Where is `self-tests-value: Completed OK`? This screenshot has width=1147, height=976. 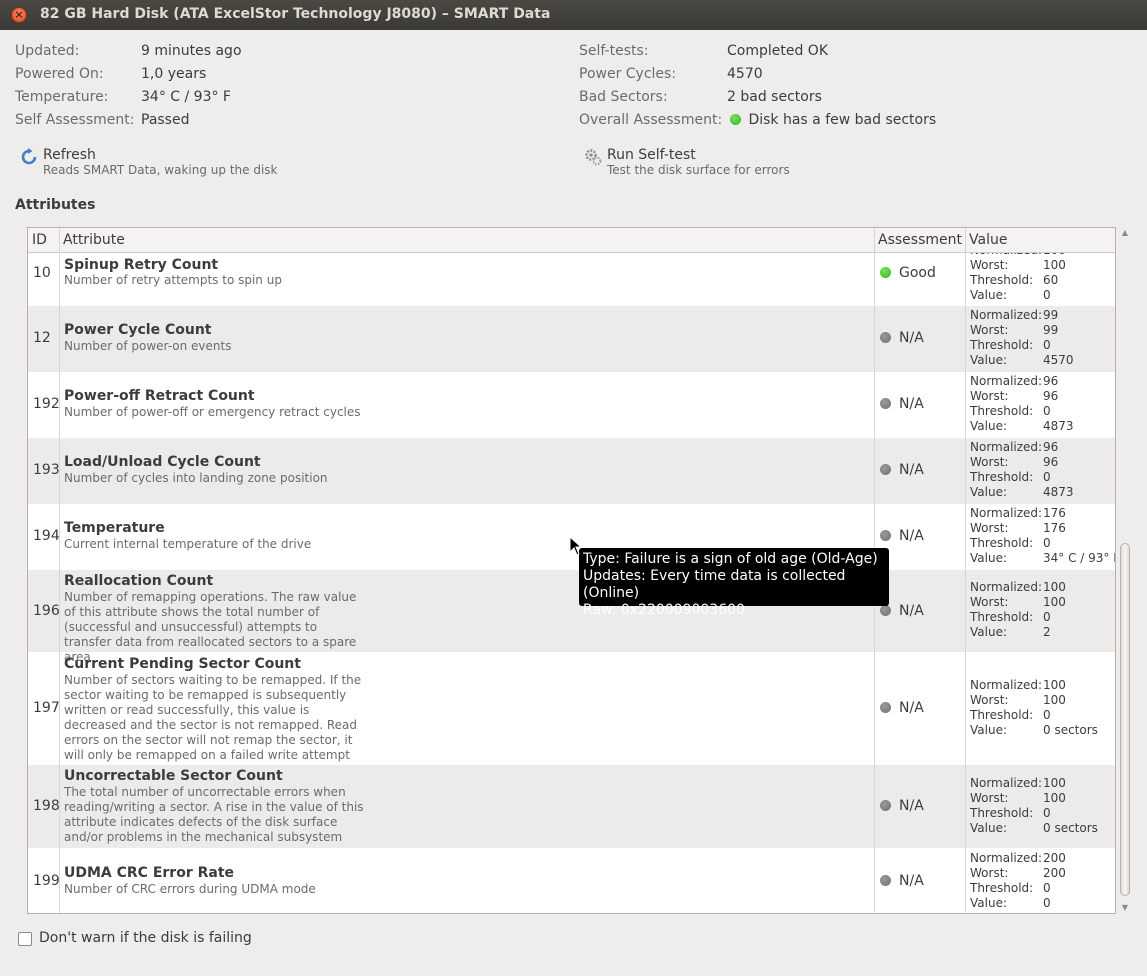 self-tests-value: Completed OK is located at coordinates (778, 51).